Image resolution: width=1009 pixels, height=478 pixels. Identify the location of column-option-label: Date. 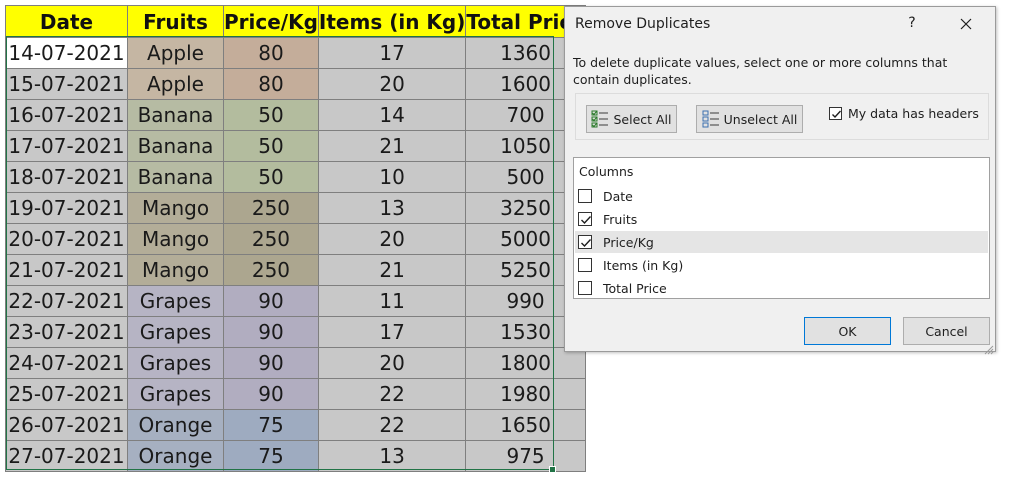
(618, 196).